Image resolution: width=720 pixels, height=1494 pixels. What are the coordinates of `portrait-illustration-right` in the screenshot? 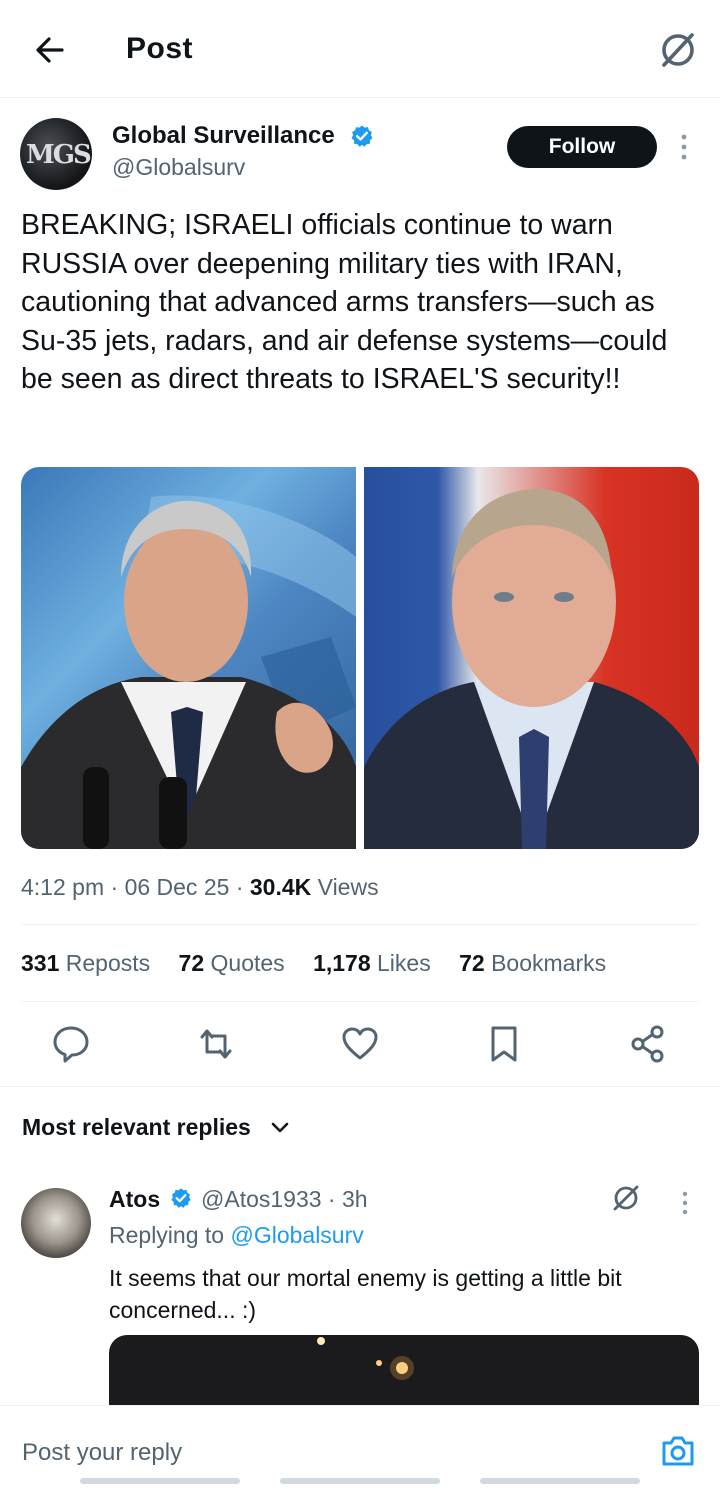 It's located at (531, 669).